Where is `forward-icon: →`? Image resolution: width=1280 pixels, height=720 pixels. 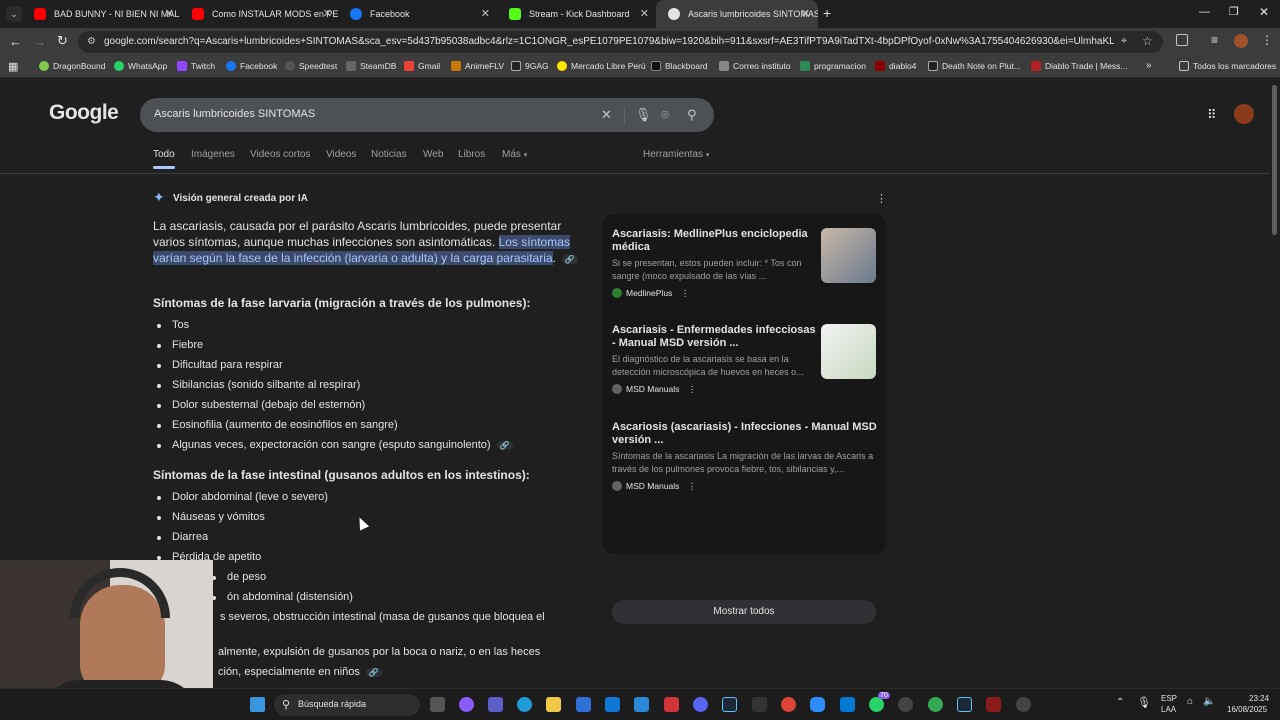 forward-icon: → is located at coordinates (39, 41).